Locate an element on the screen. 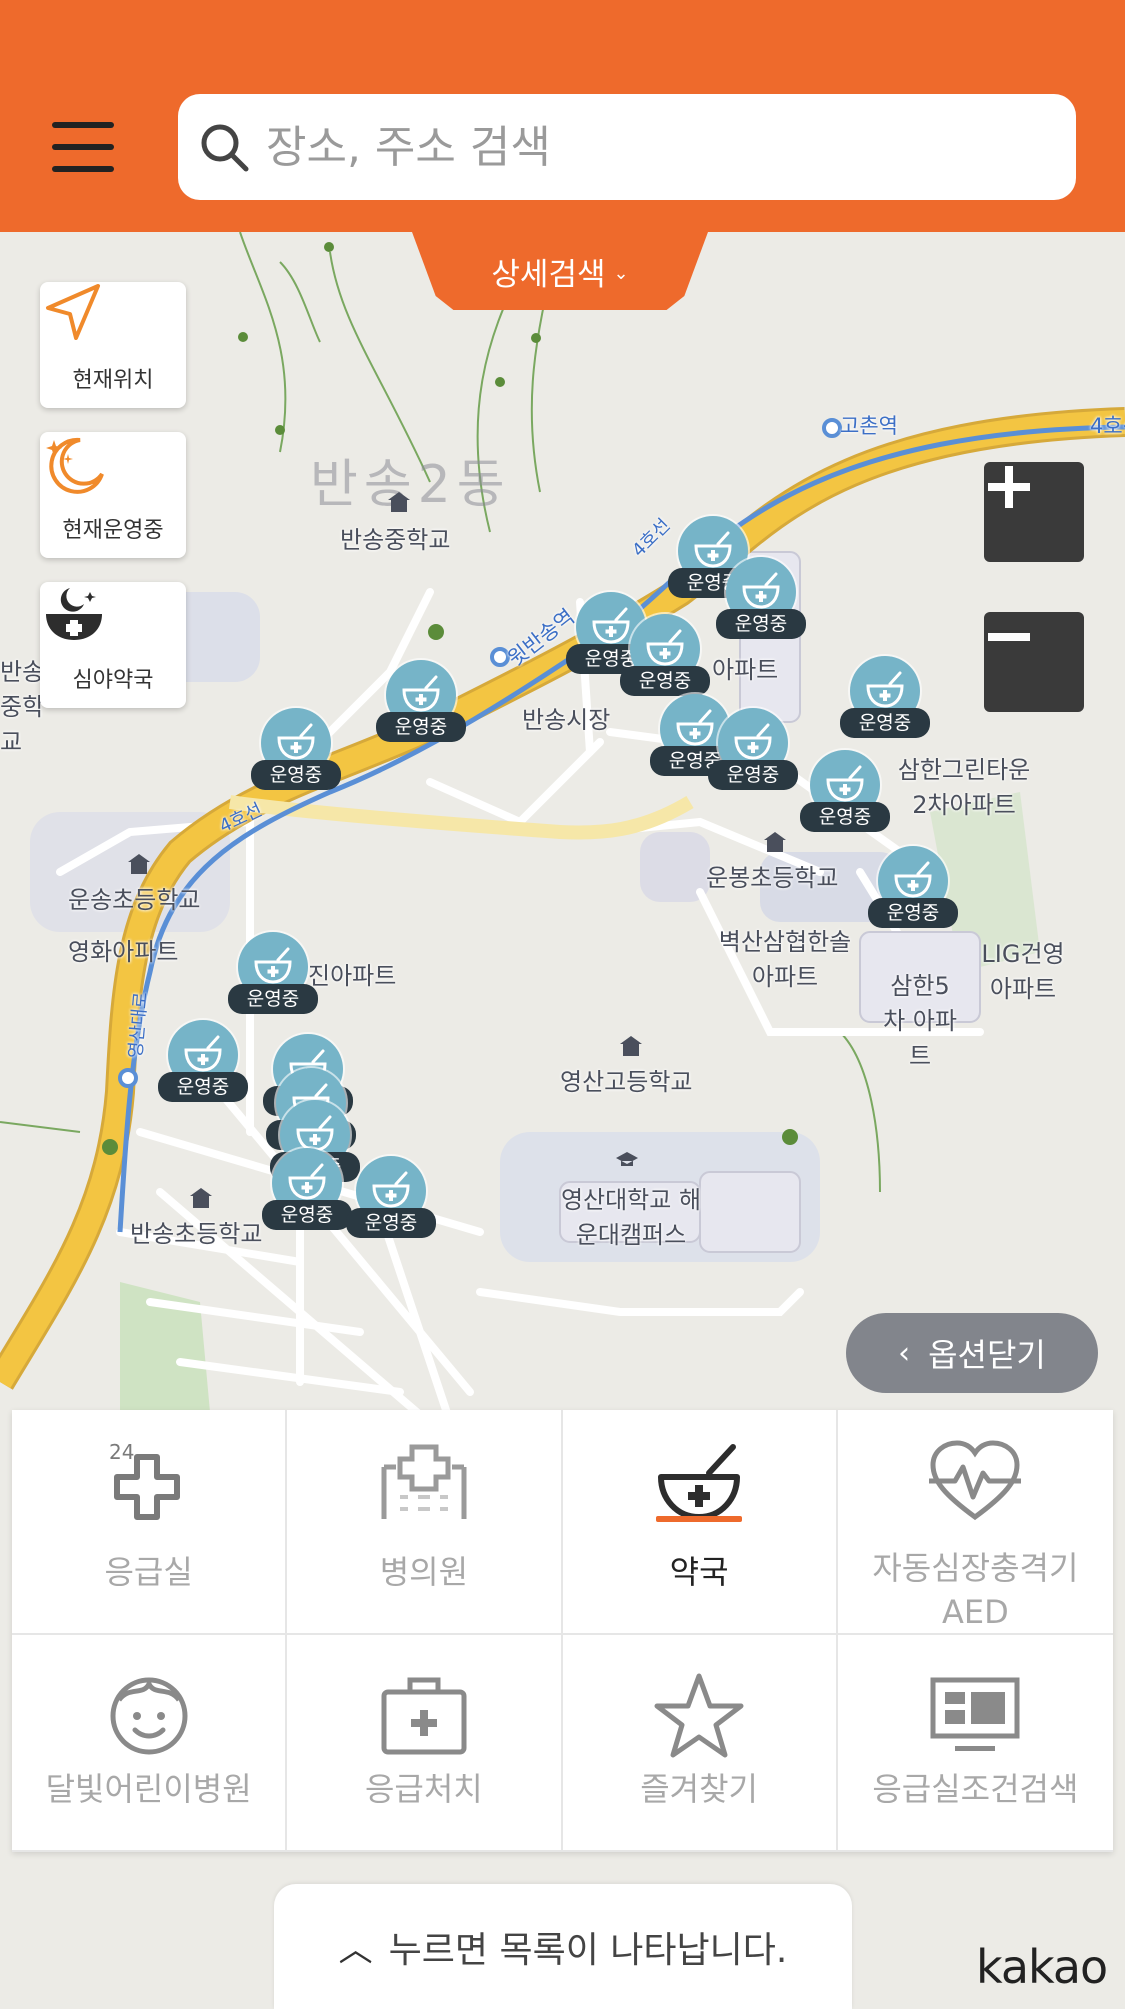 This screenshot has height=2009, width=1125. show-list-button: ︿ 누르면 목록이 나타납니다. is located at coordinates (563, 1946).